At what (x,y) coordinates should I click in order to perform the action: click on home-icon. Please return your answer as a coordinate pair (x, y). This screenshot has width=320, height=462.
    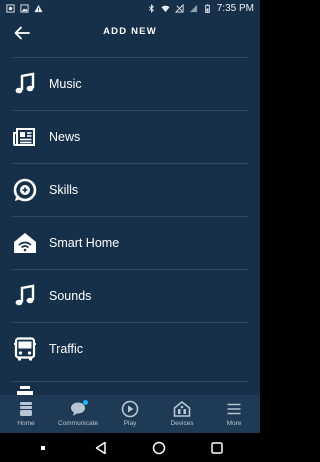
    Looking at the image, I should click on (26, 409).